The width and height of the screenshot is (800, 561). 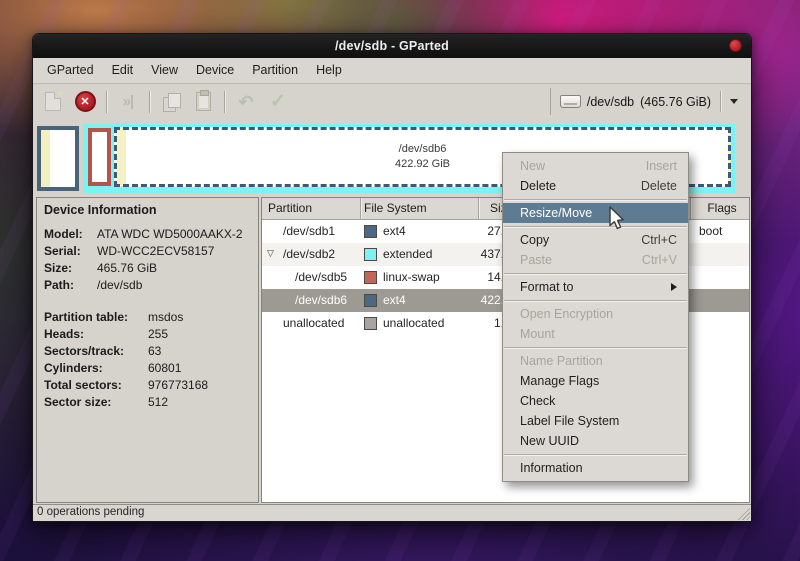 What do you see at coordinates (275, 70) in the screenshot?
I see `menu-partition: Partition` at bounding box center [275, 70].